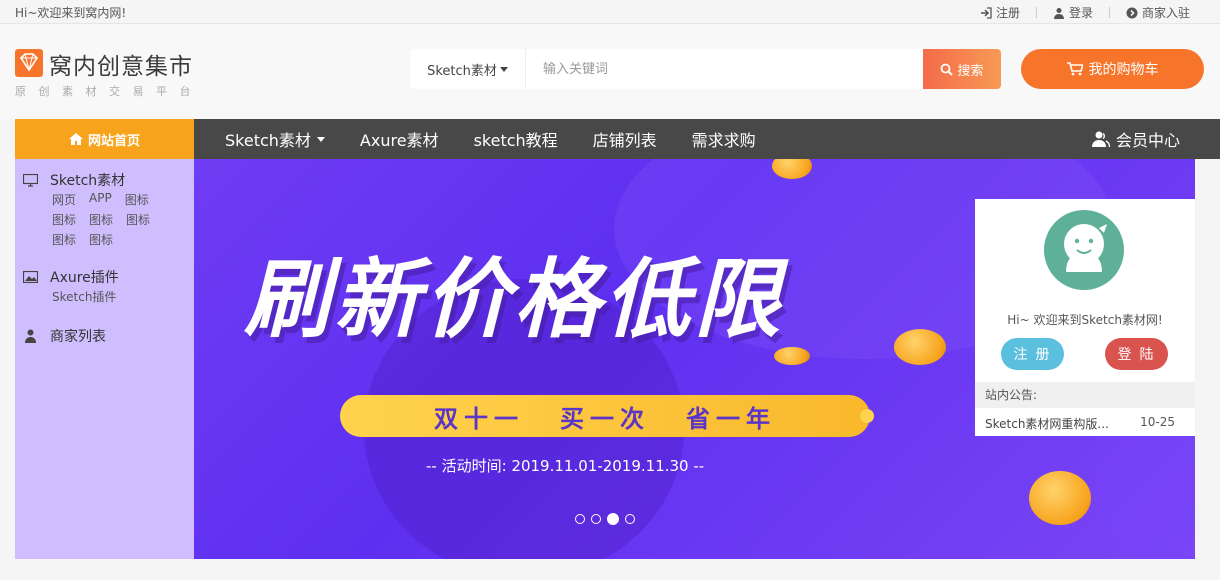 The image size is (1220, 580). I want to click on carousel-indicators, so click(605, 519).